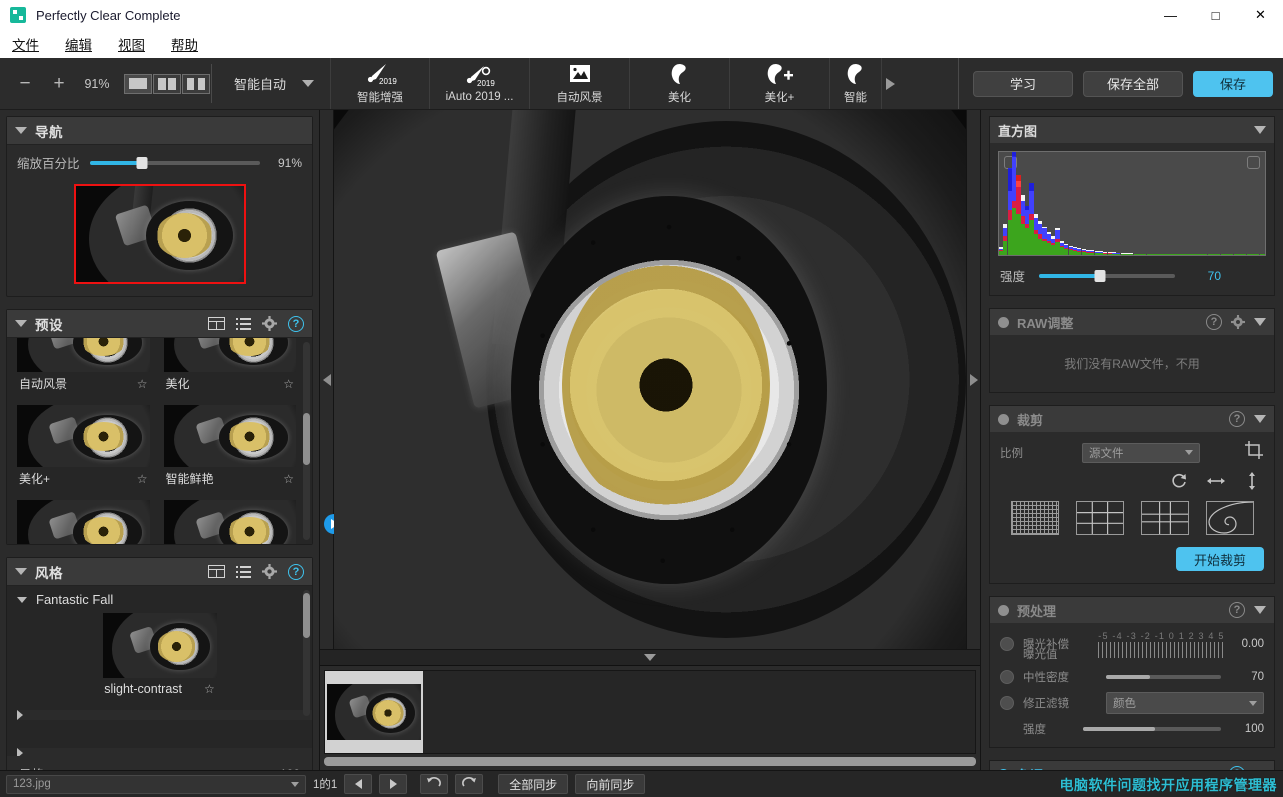 This screenshot has height=797, width=1283. What do you see at coordinates (1034, 518) in the screenshot?
I see `fine-grid-icon` at bounding box center [1034, 518].